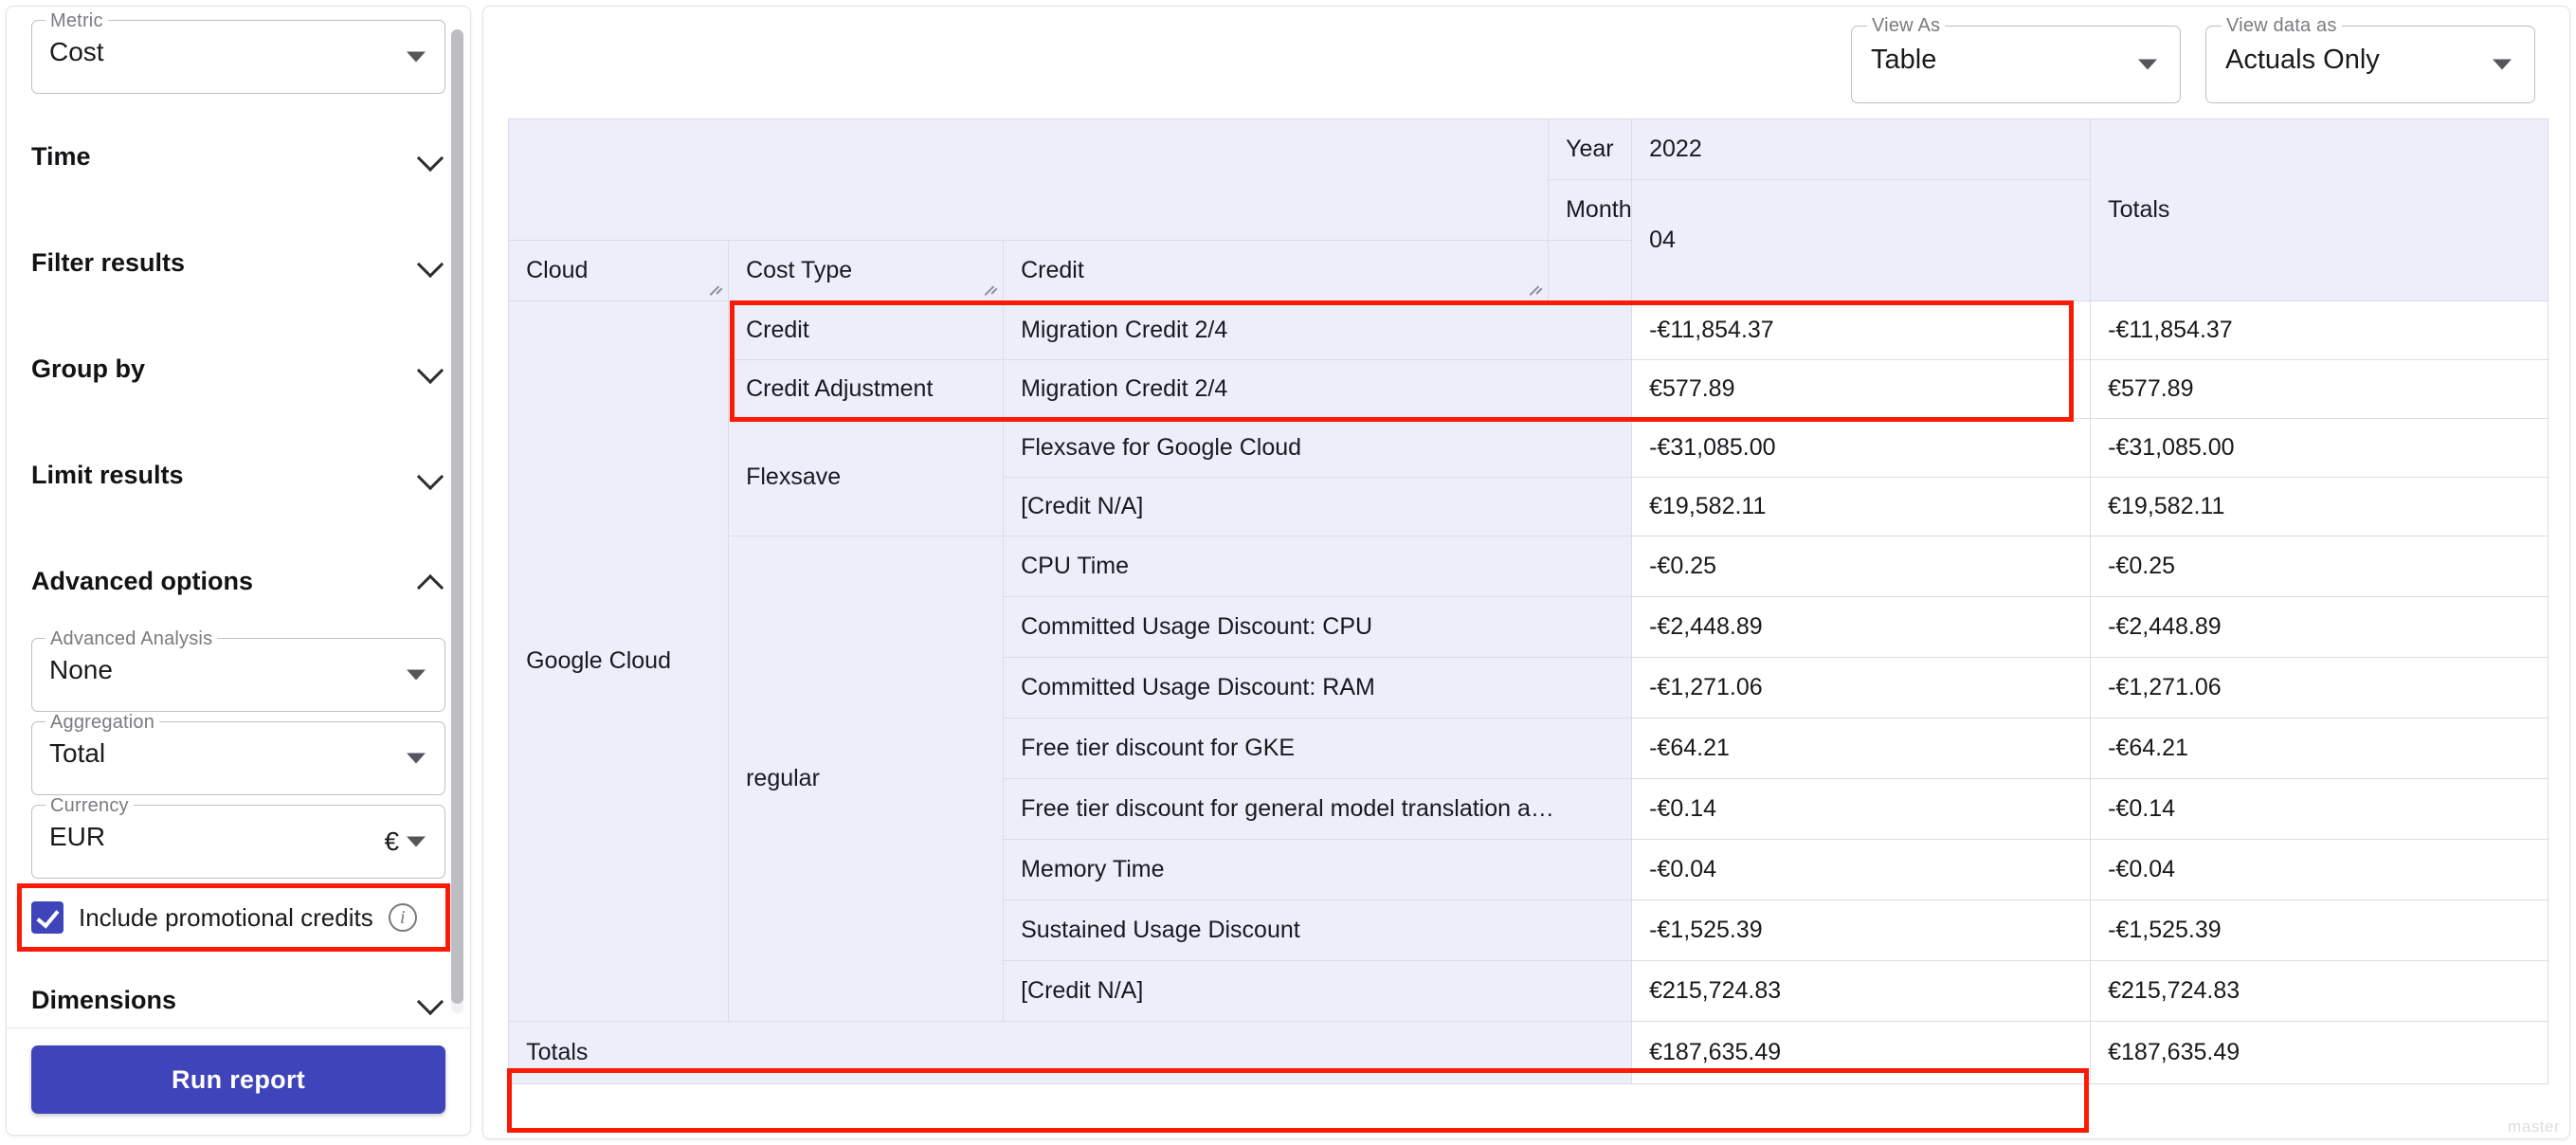 This screenshot has width=2576, height=1145. What do you see at coordinates (107, 475) in the screenshot?
I see `sidebar-section-limit-results-label: Limit results` at bounding box center [107, 475].